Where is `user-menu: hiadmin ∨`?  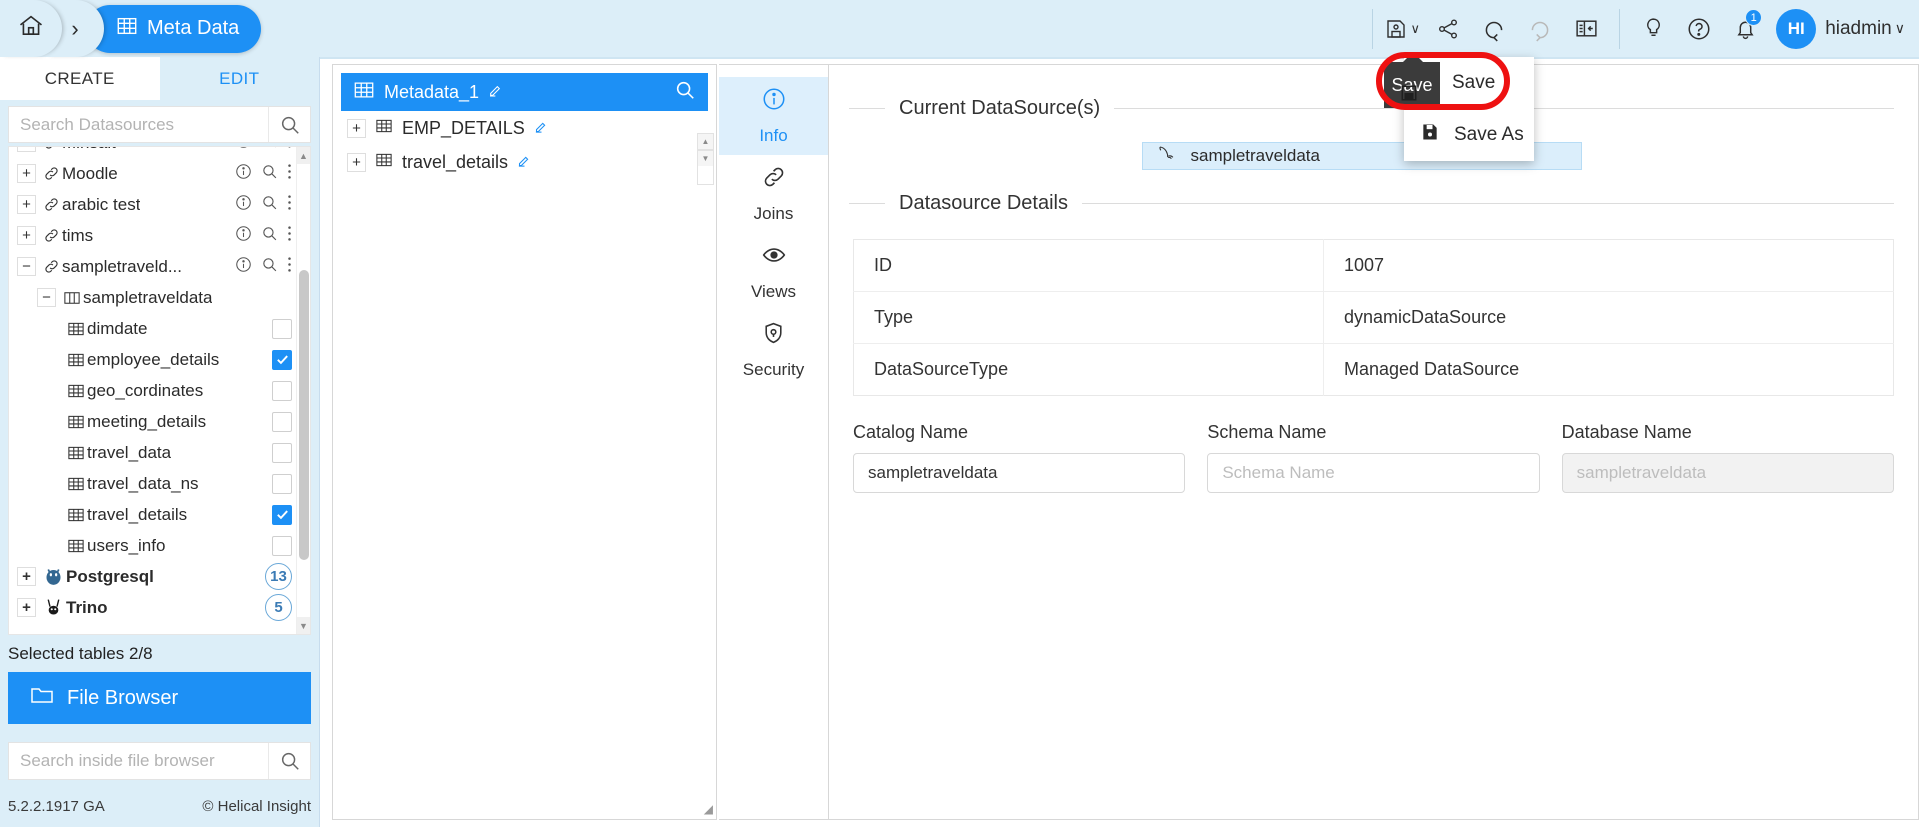 user-menu: hiadmin ∨ is located at coordinates (1865, 29).